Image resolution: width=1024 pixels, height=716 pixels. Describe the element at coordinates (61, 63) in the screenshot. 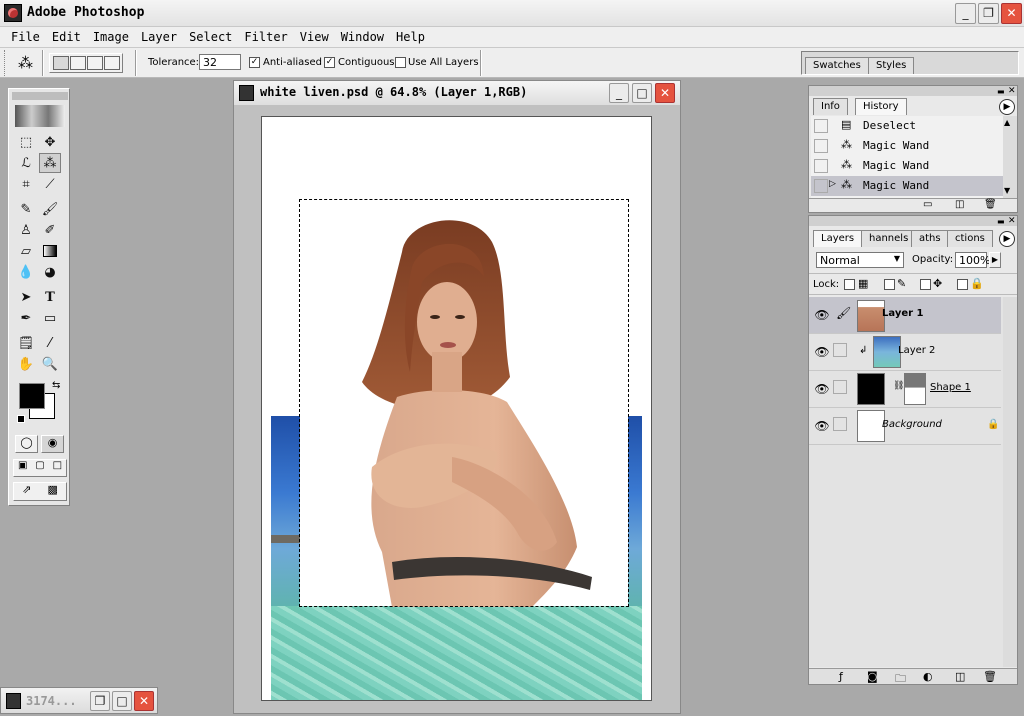

I see `new-selection-button` at that location.